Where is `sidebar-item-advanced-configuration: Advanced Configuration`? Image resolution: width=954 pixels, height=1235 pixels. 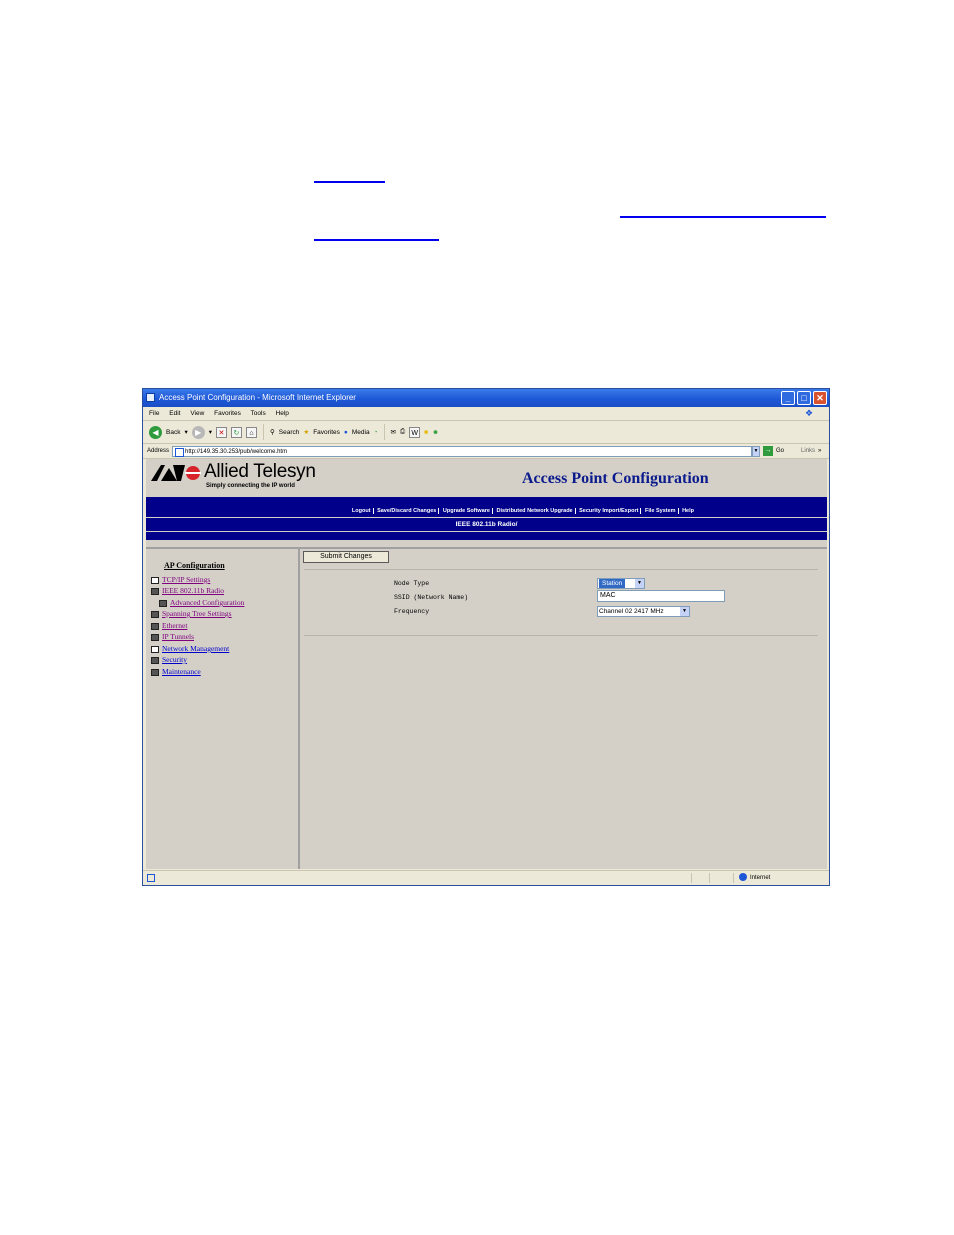
sidebar-item-advanced-configuration: Advanced Configuration is located at coordinates (201, 602).